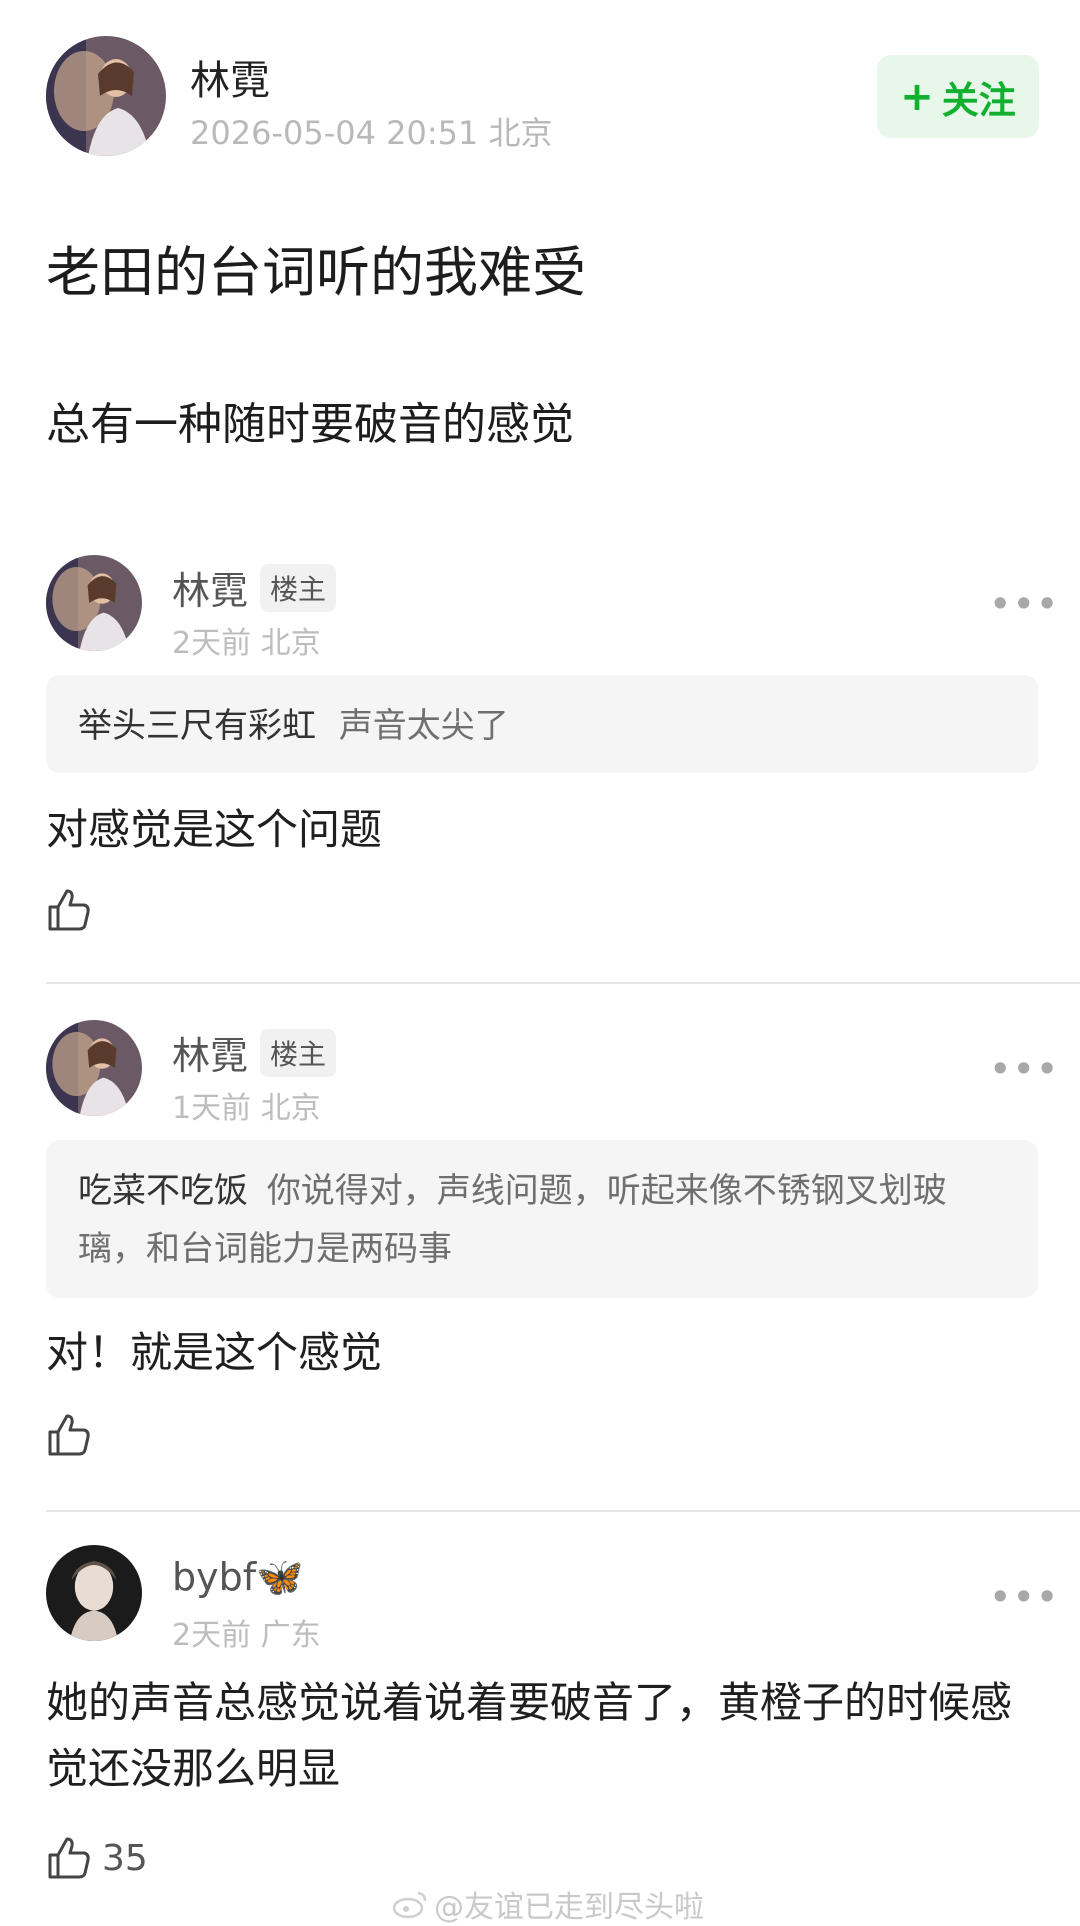 This screenshot has height=1926, width=1080. I want to click on follow-button: + 关注, so click(958, 96).